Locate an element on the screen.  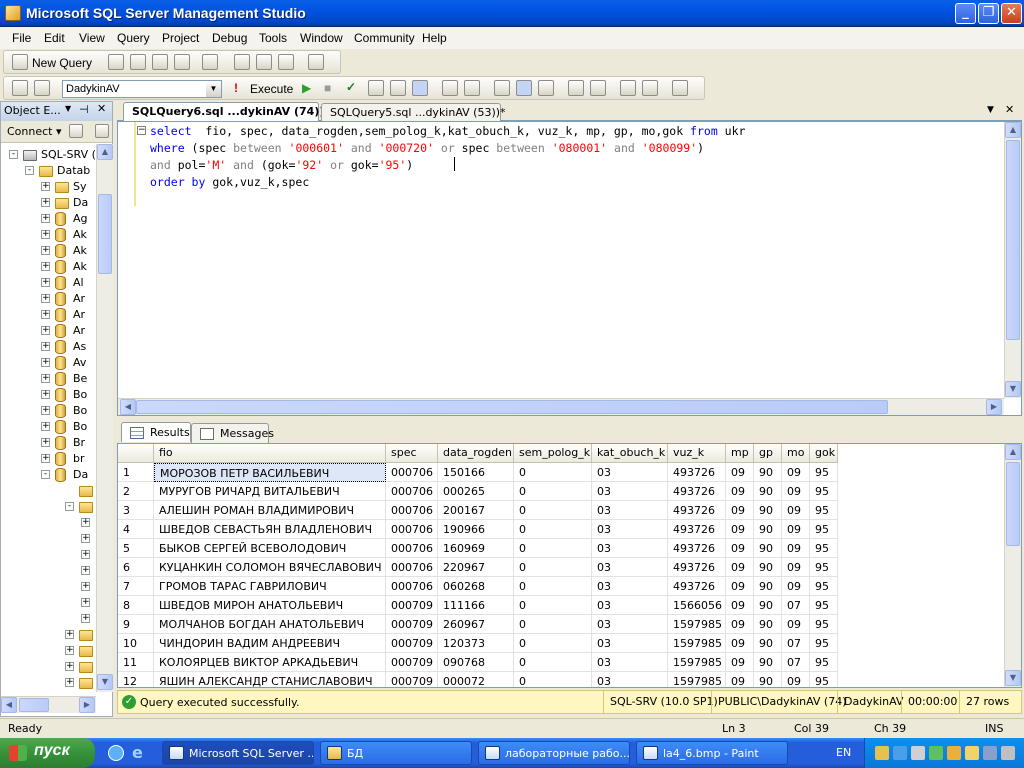
tree-node: + Ar is located at coordinates (49, 315).